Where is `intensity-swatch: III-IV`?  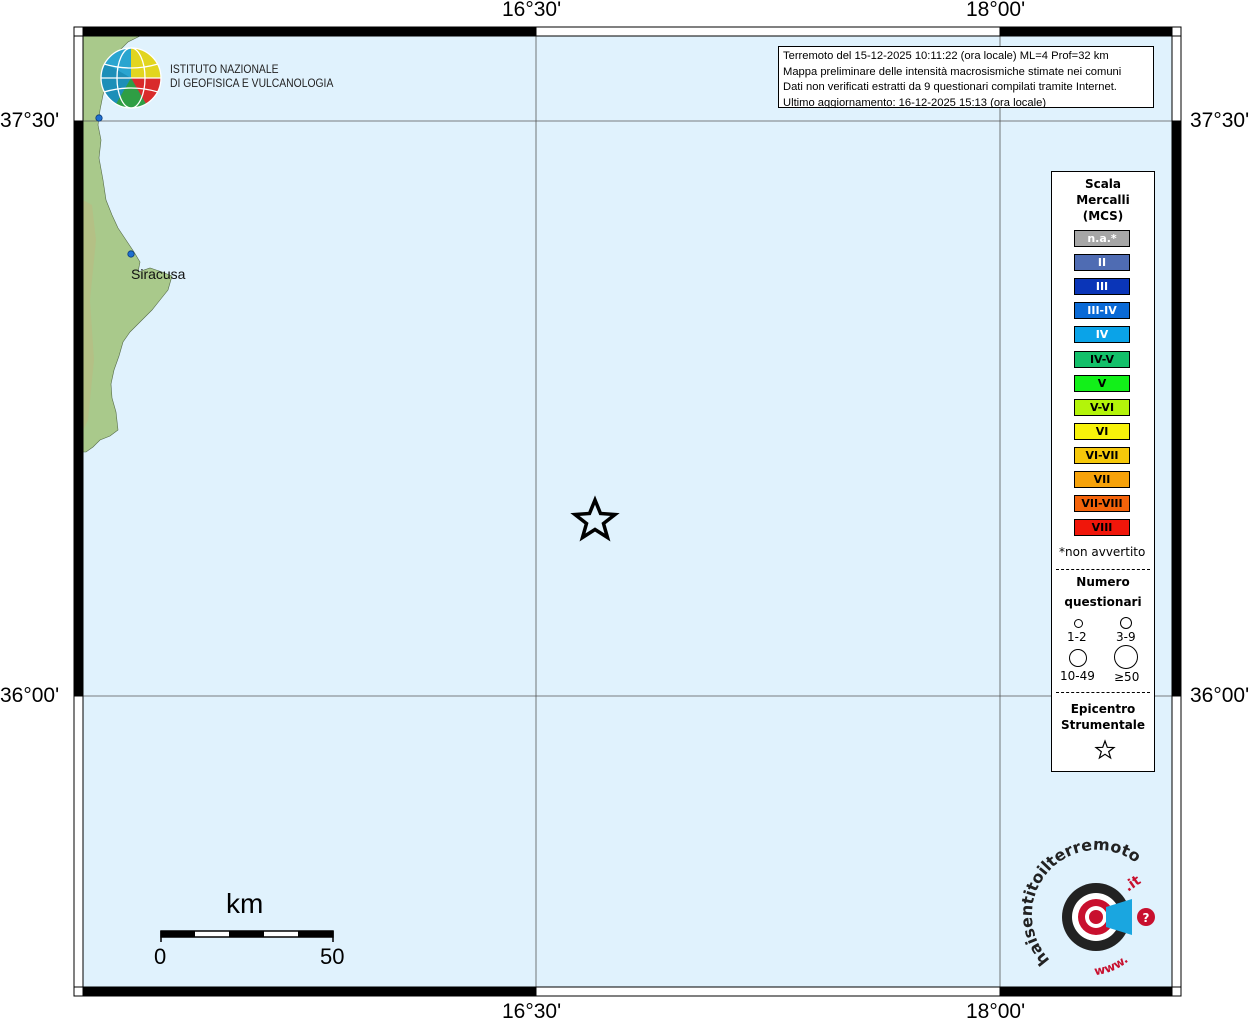
intensity-swatch: III-IV is located at coordinates (1102, 311).